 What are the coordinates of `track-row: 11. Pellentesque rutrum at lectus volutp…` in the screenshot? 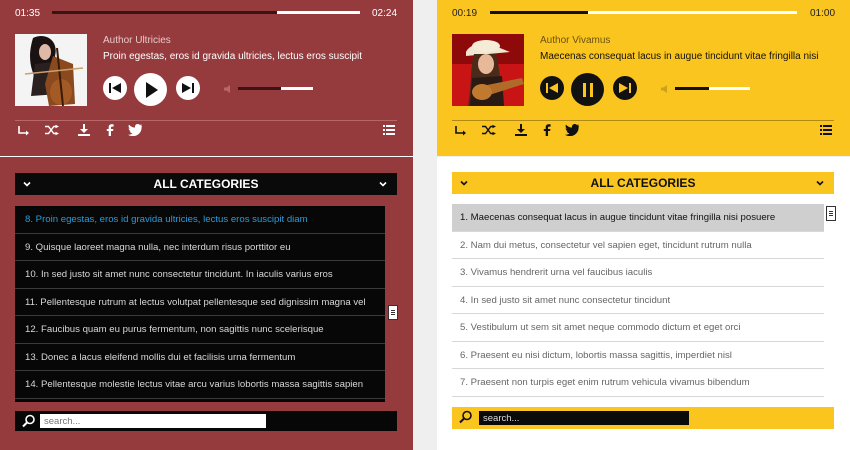 It's located at (200, 302).